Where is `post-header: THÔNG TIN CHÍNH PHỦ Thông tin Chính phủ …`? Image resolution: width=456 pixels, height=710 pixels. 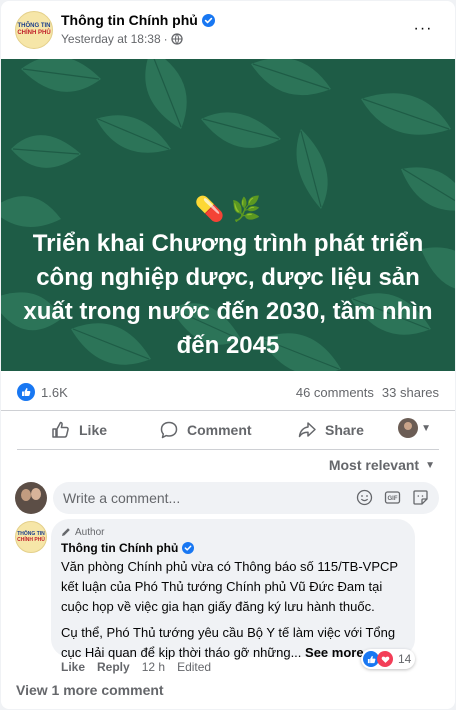
post-header: THÔNG TIN CHÍNH PHỦ Thông tin Chính phủ … is located at coordinates (228, 30).